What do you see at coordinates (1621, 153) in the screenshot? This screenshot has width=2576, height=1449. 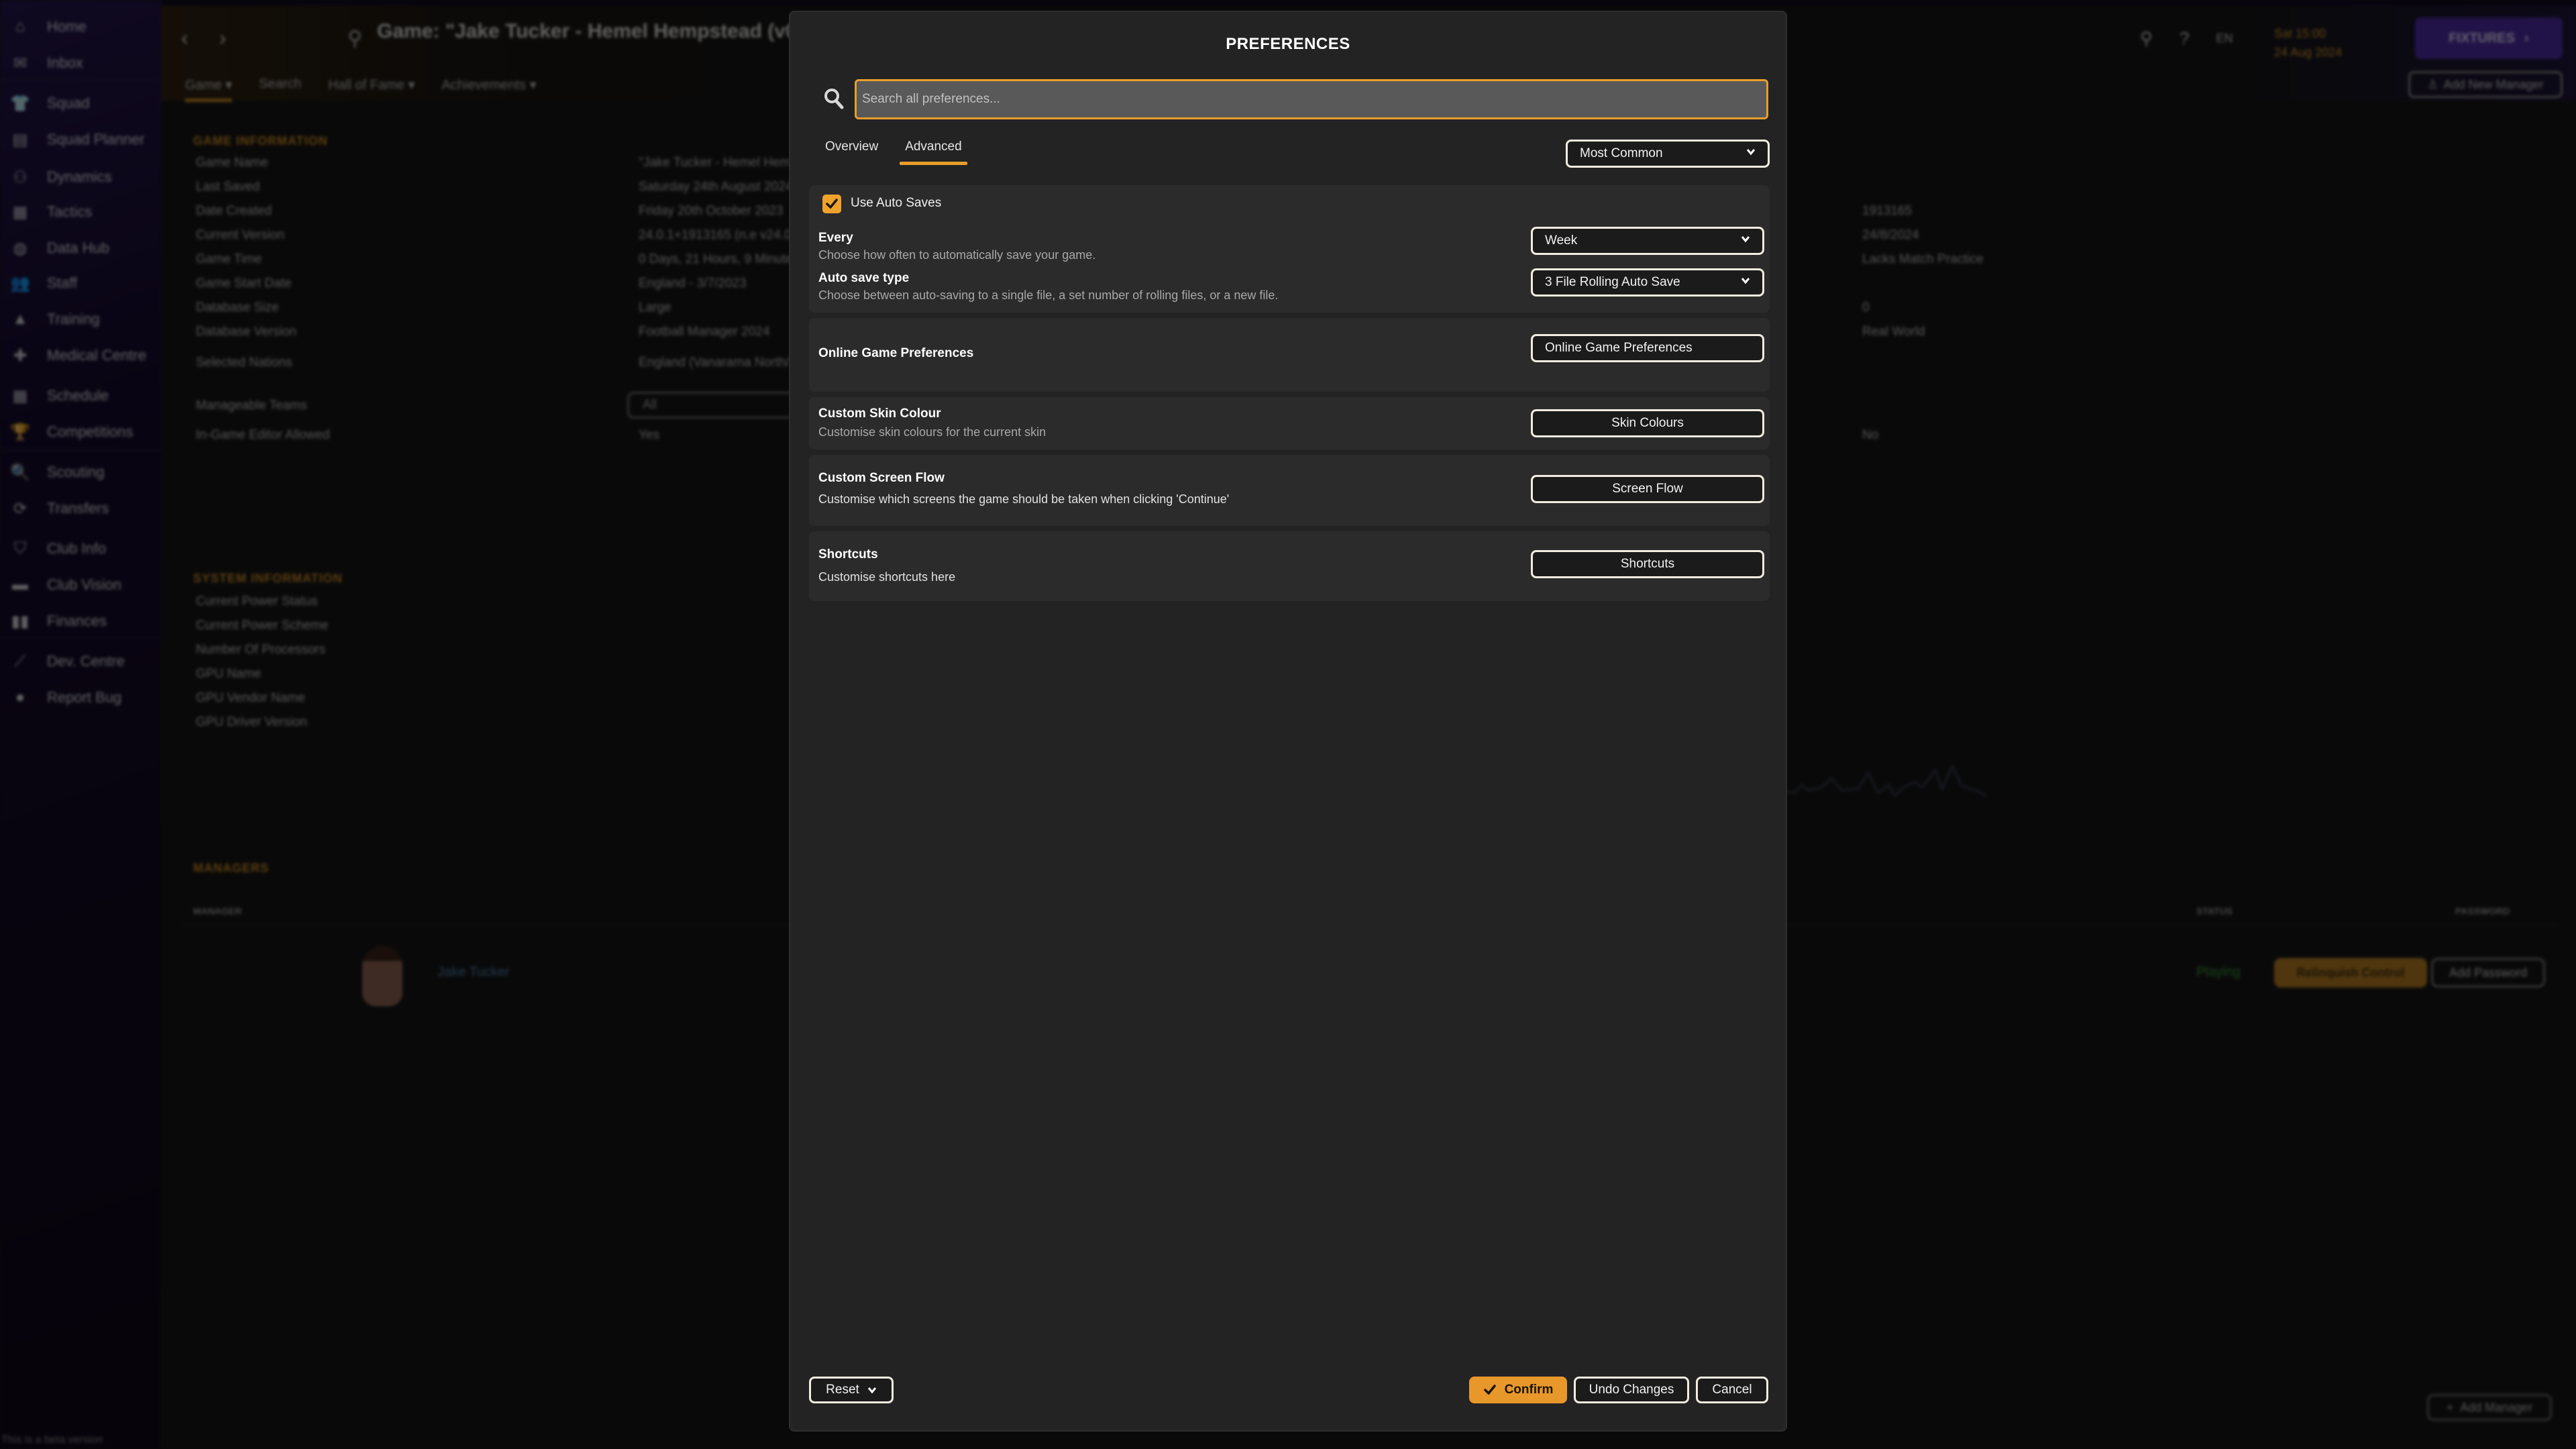 I see `filter-selected-value: Most Common` at bounding box center [1621, 153].